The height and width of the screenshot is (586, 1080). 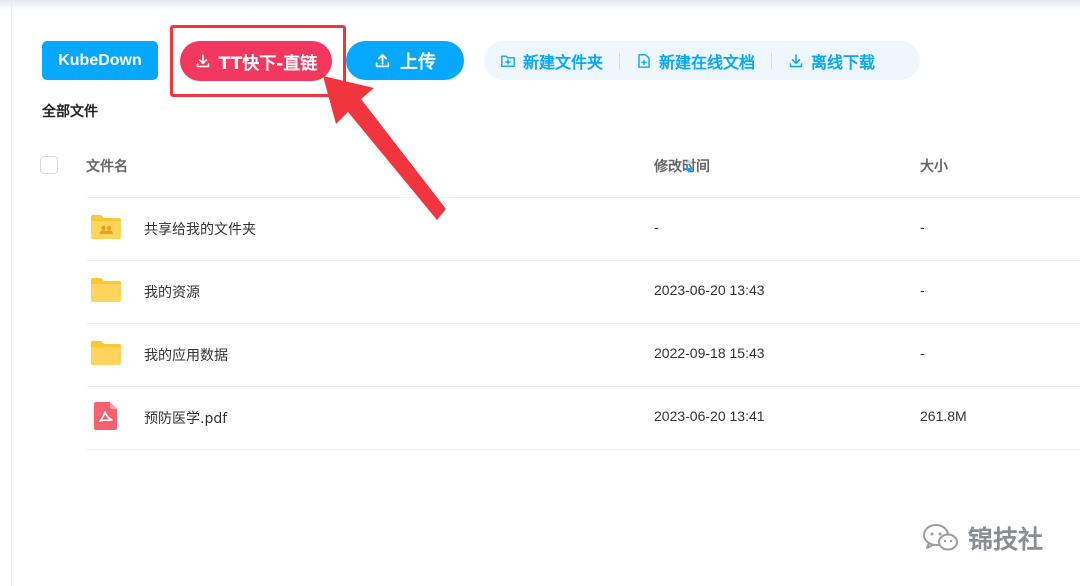 I want to click on file-name: 共享给我的文件夹, so click(x=200, y=229).